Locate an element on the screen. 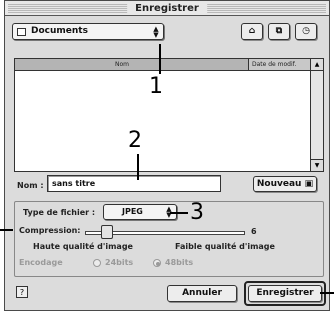 The width and height of the screenshot is (334, 313). callout-2: 2 is located at coordinates (135, 140).